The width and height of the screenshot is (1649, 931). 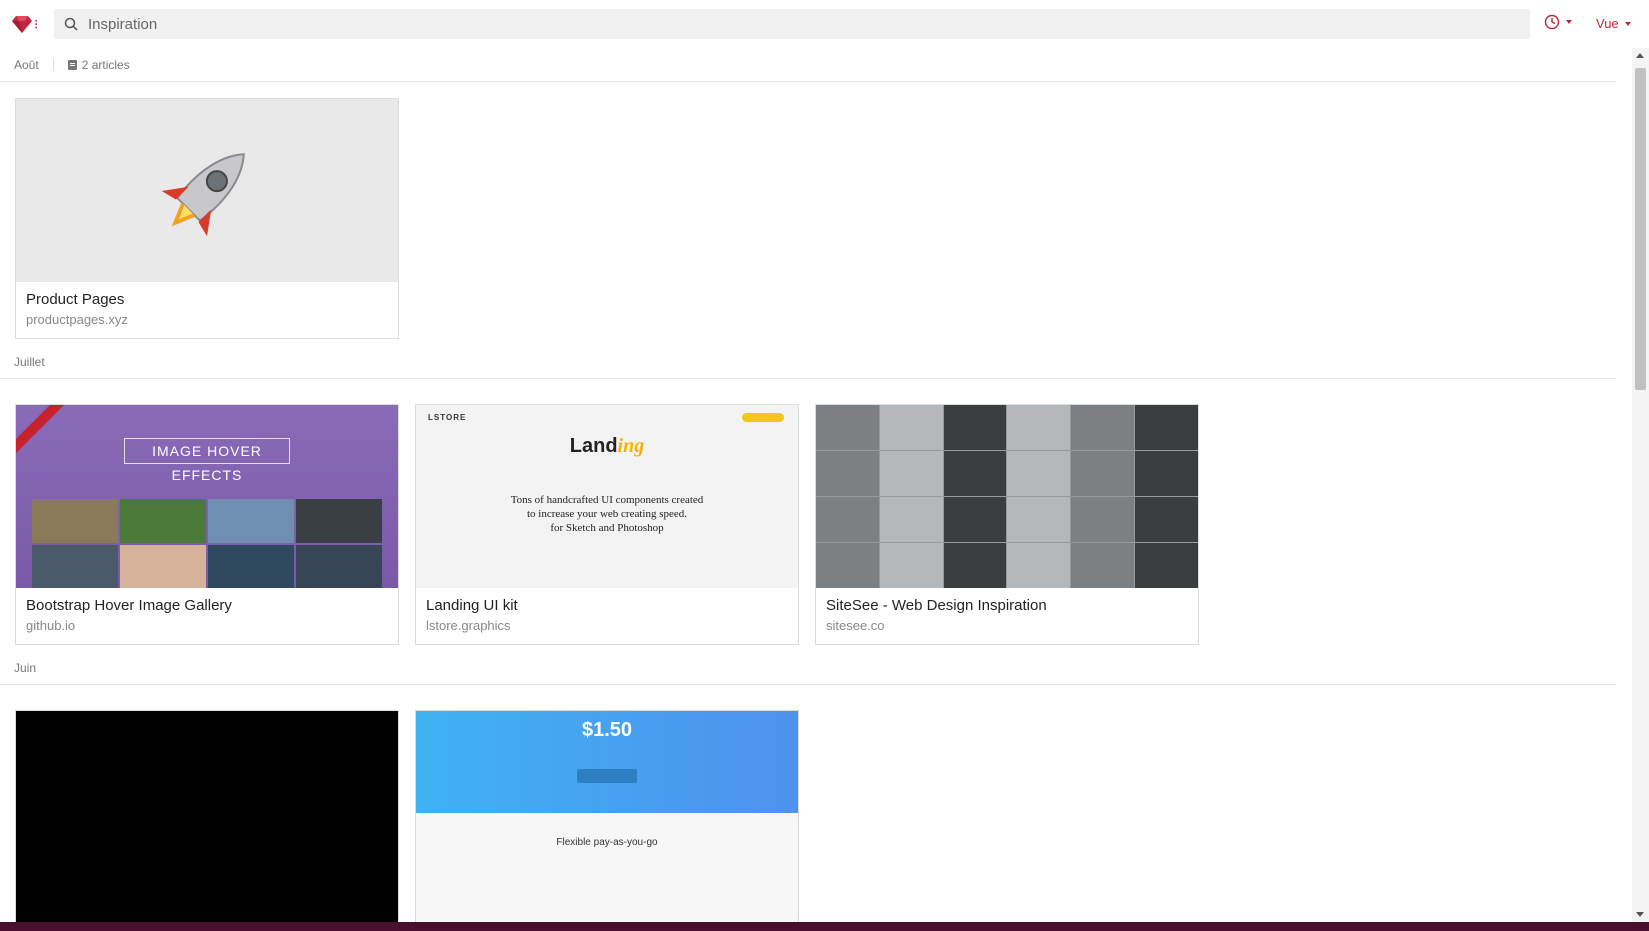 I want to click on thumbnail-button, so click(x=607, y=776).